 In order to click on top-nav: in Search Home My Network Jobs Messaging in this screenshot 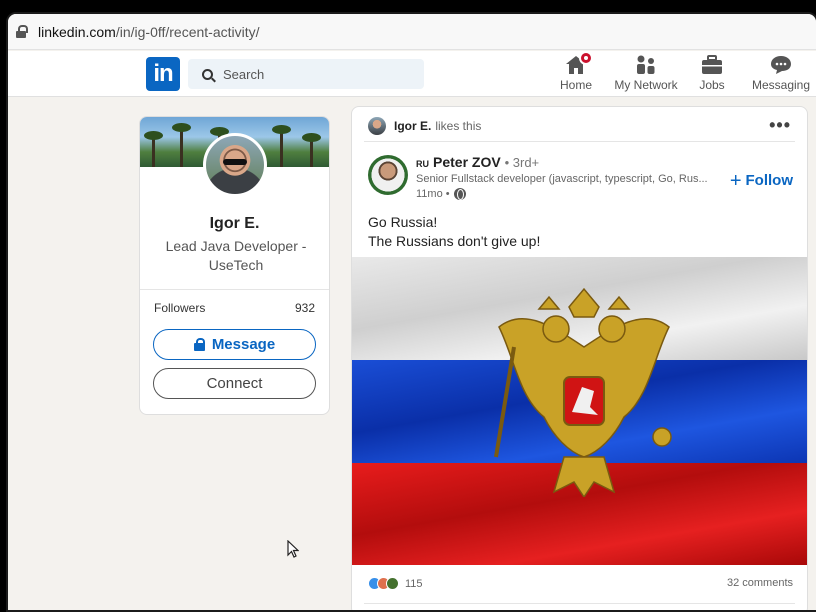, I will do `click(412, 74)`.